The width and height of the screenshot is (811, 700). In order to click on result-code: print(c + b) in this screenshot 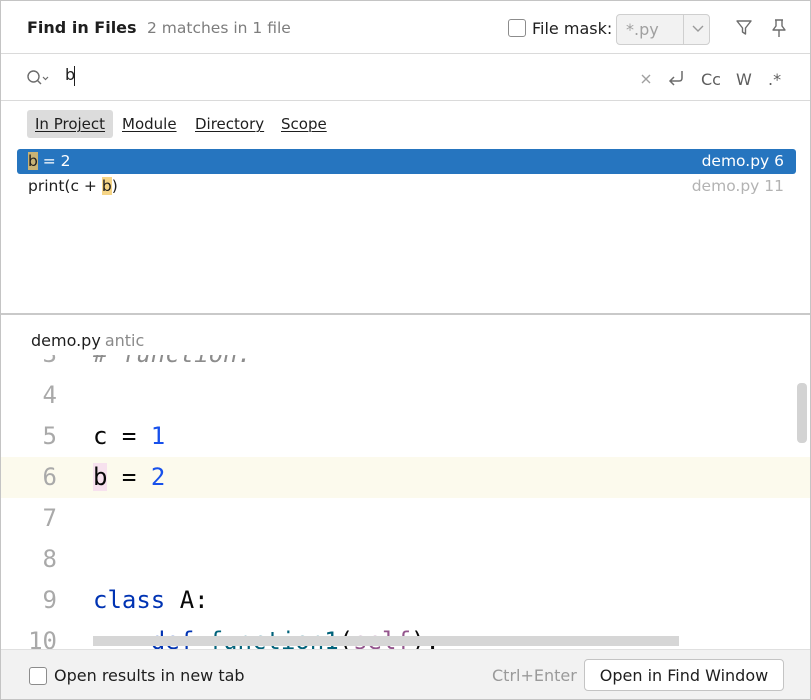, I will do `click(73, 186)`.